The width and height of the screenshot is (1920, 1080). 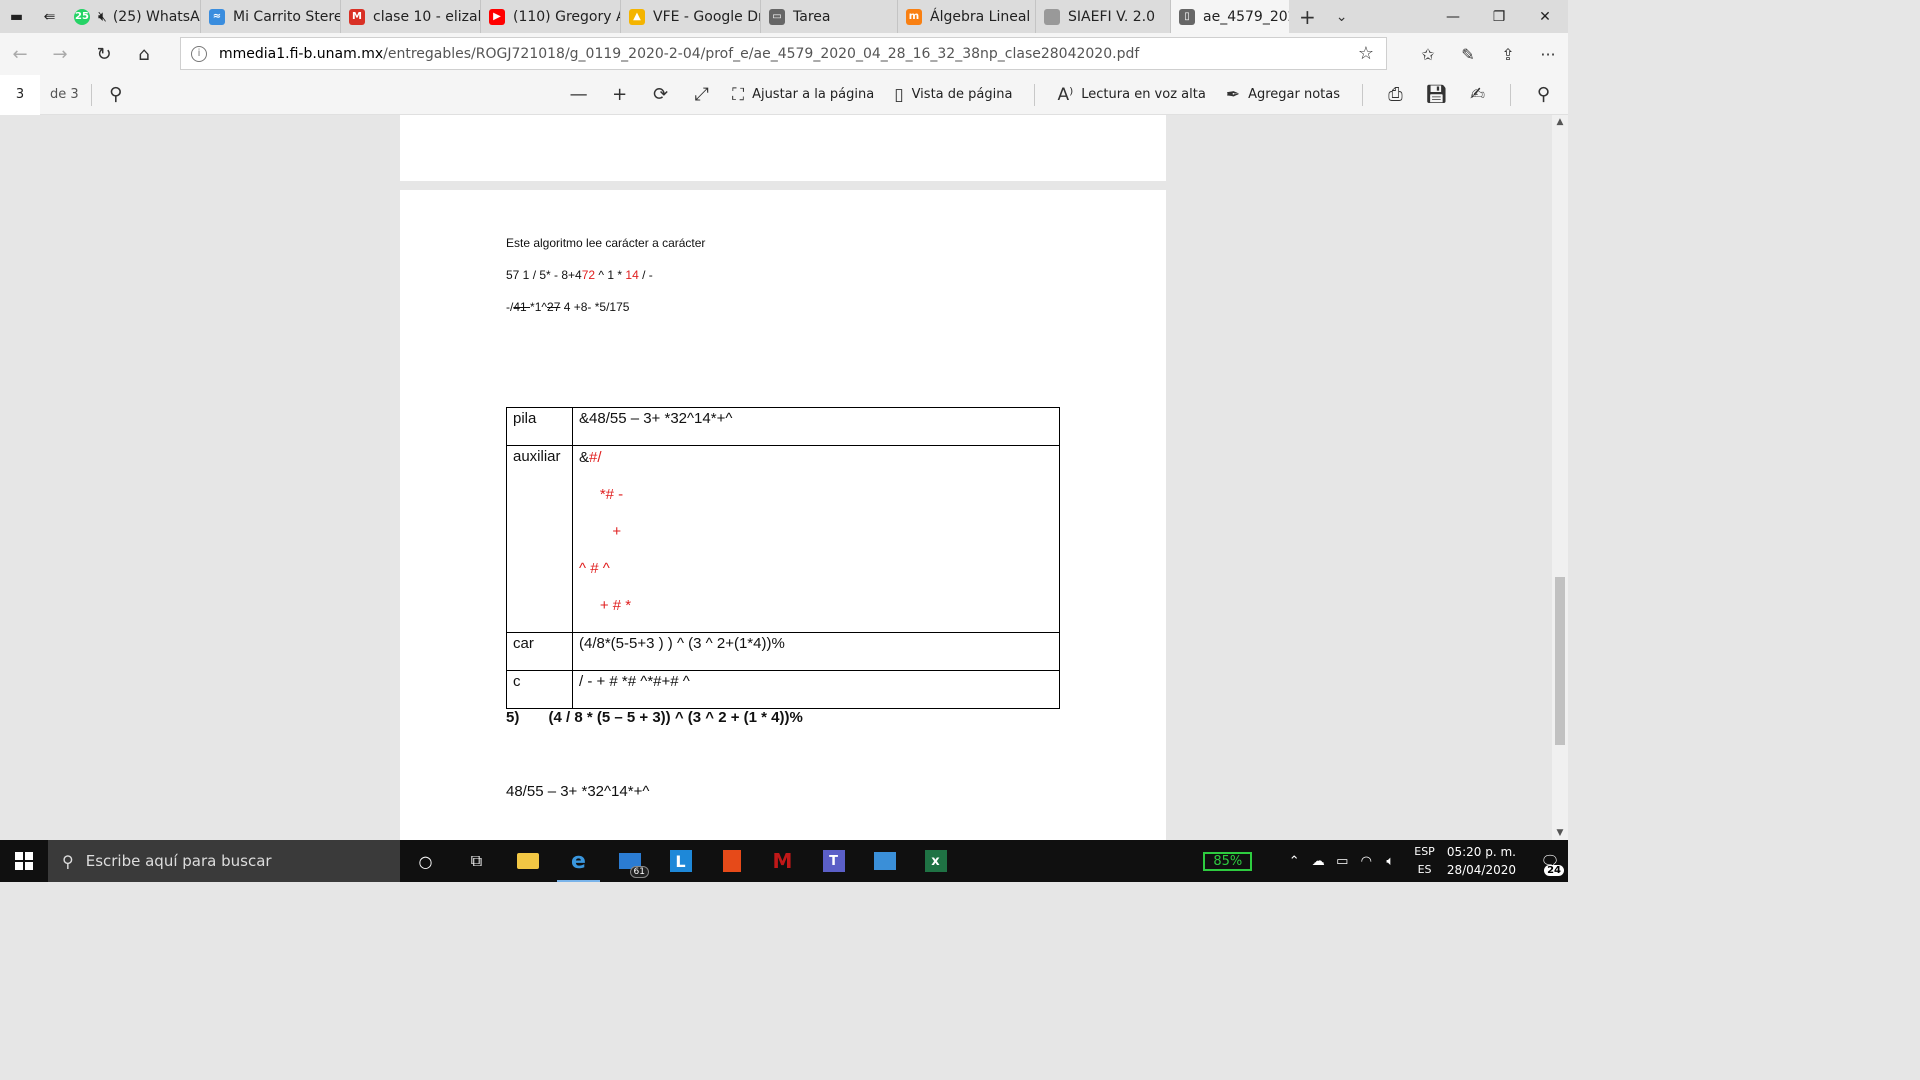 I want to click on tab-label: Tarea, so click(x=812, y=16).